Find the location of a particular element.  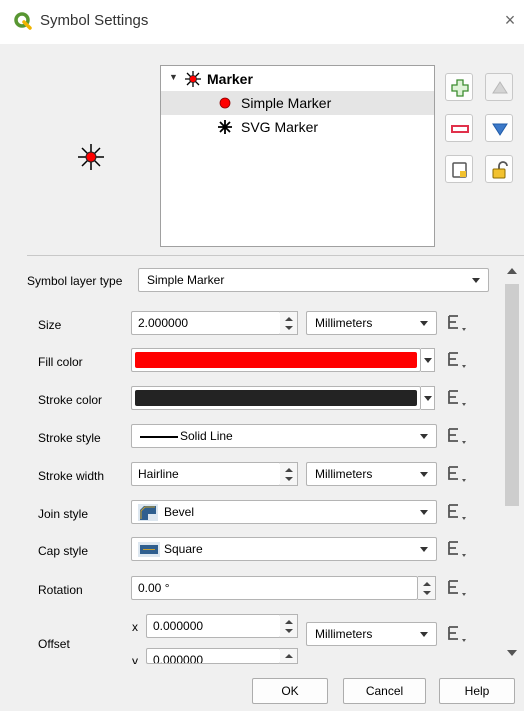

move-down-icon is located at coordinates (500, 129).